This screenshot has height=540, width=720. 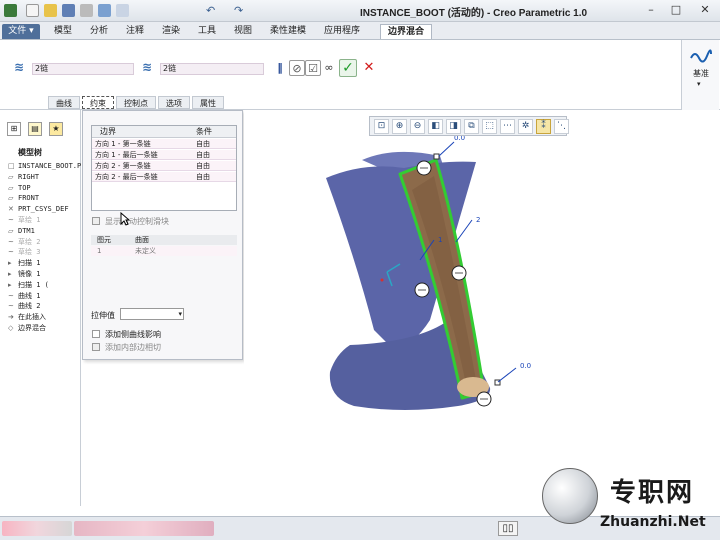 I want to click on tree-item: ✕ PRT_CSYS_DEF, so click(x=38, y=209).